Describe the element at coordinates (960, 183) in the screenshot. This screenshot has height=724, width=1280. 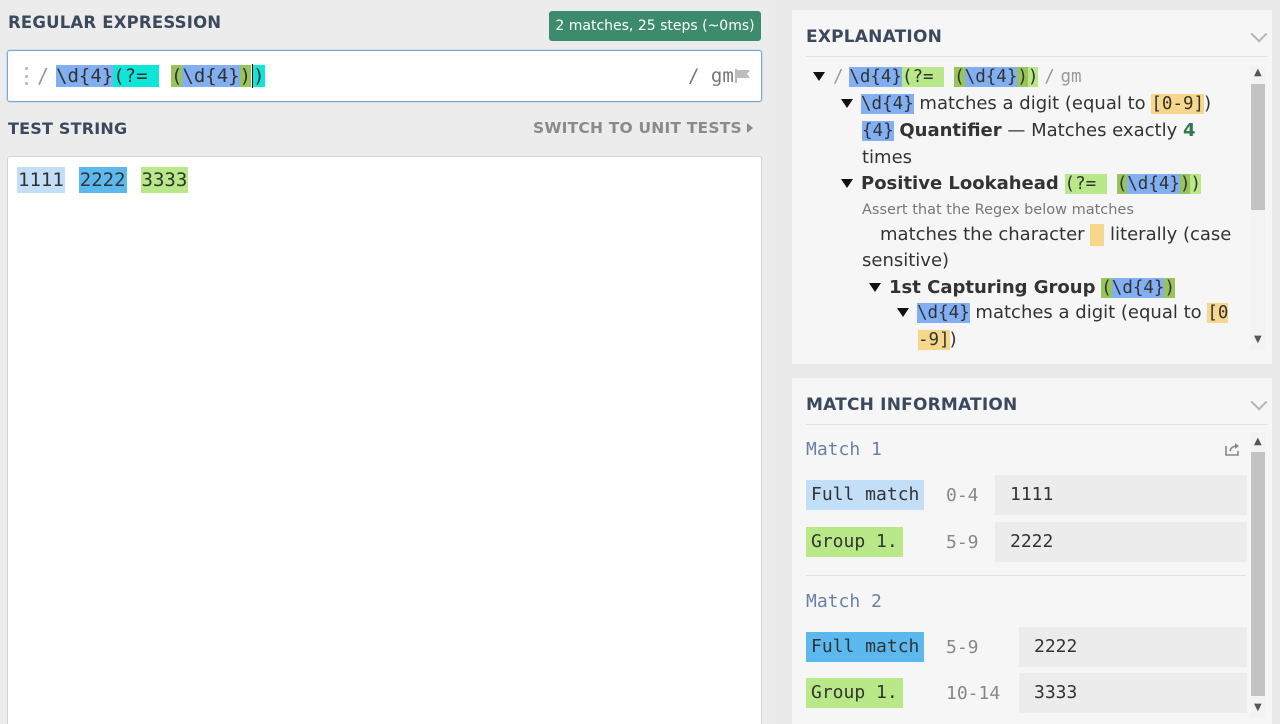
I see `lookahead-label: Positive Lookahead` at that location.